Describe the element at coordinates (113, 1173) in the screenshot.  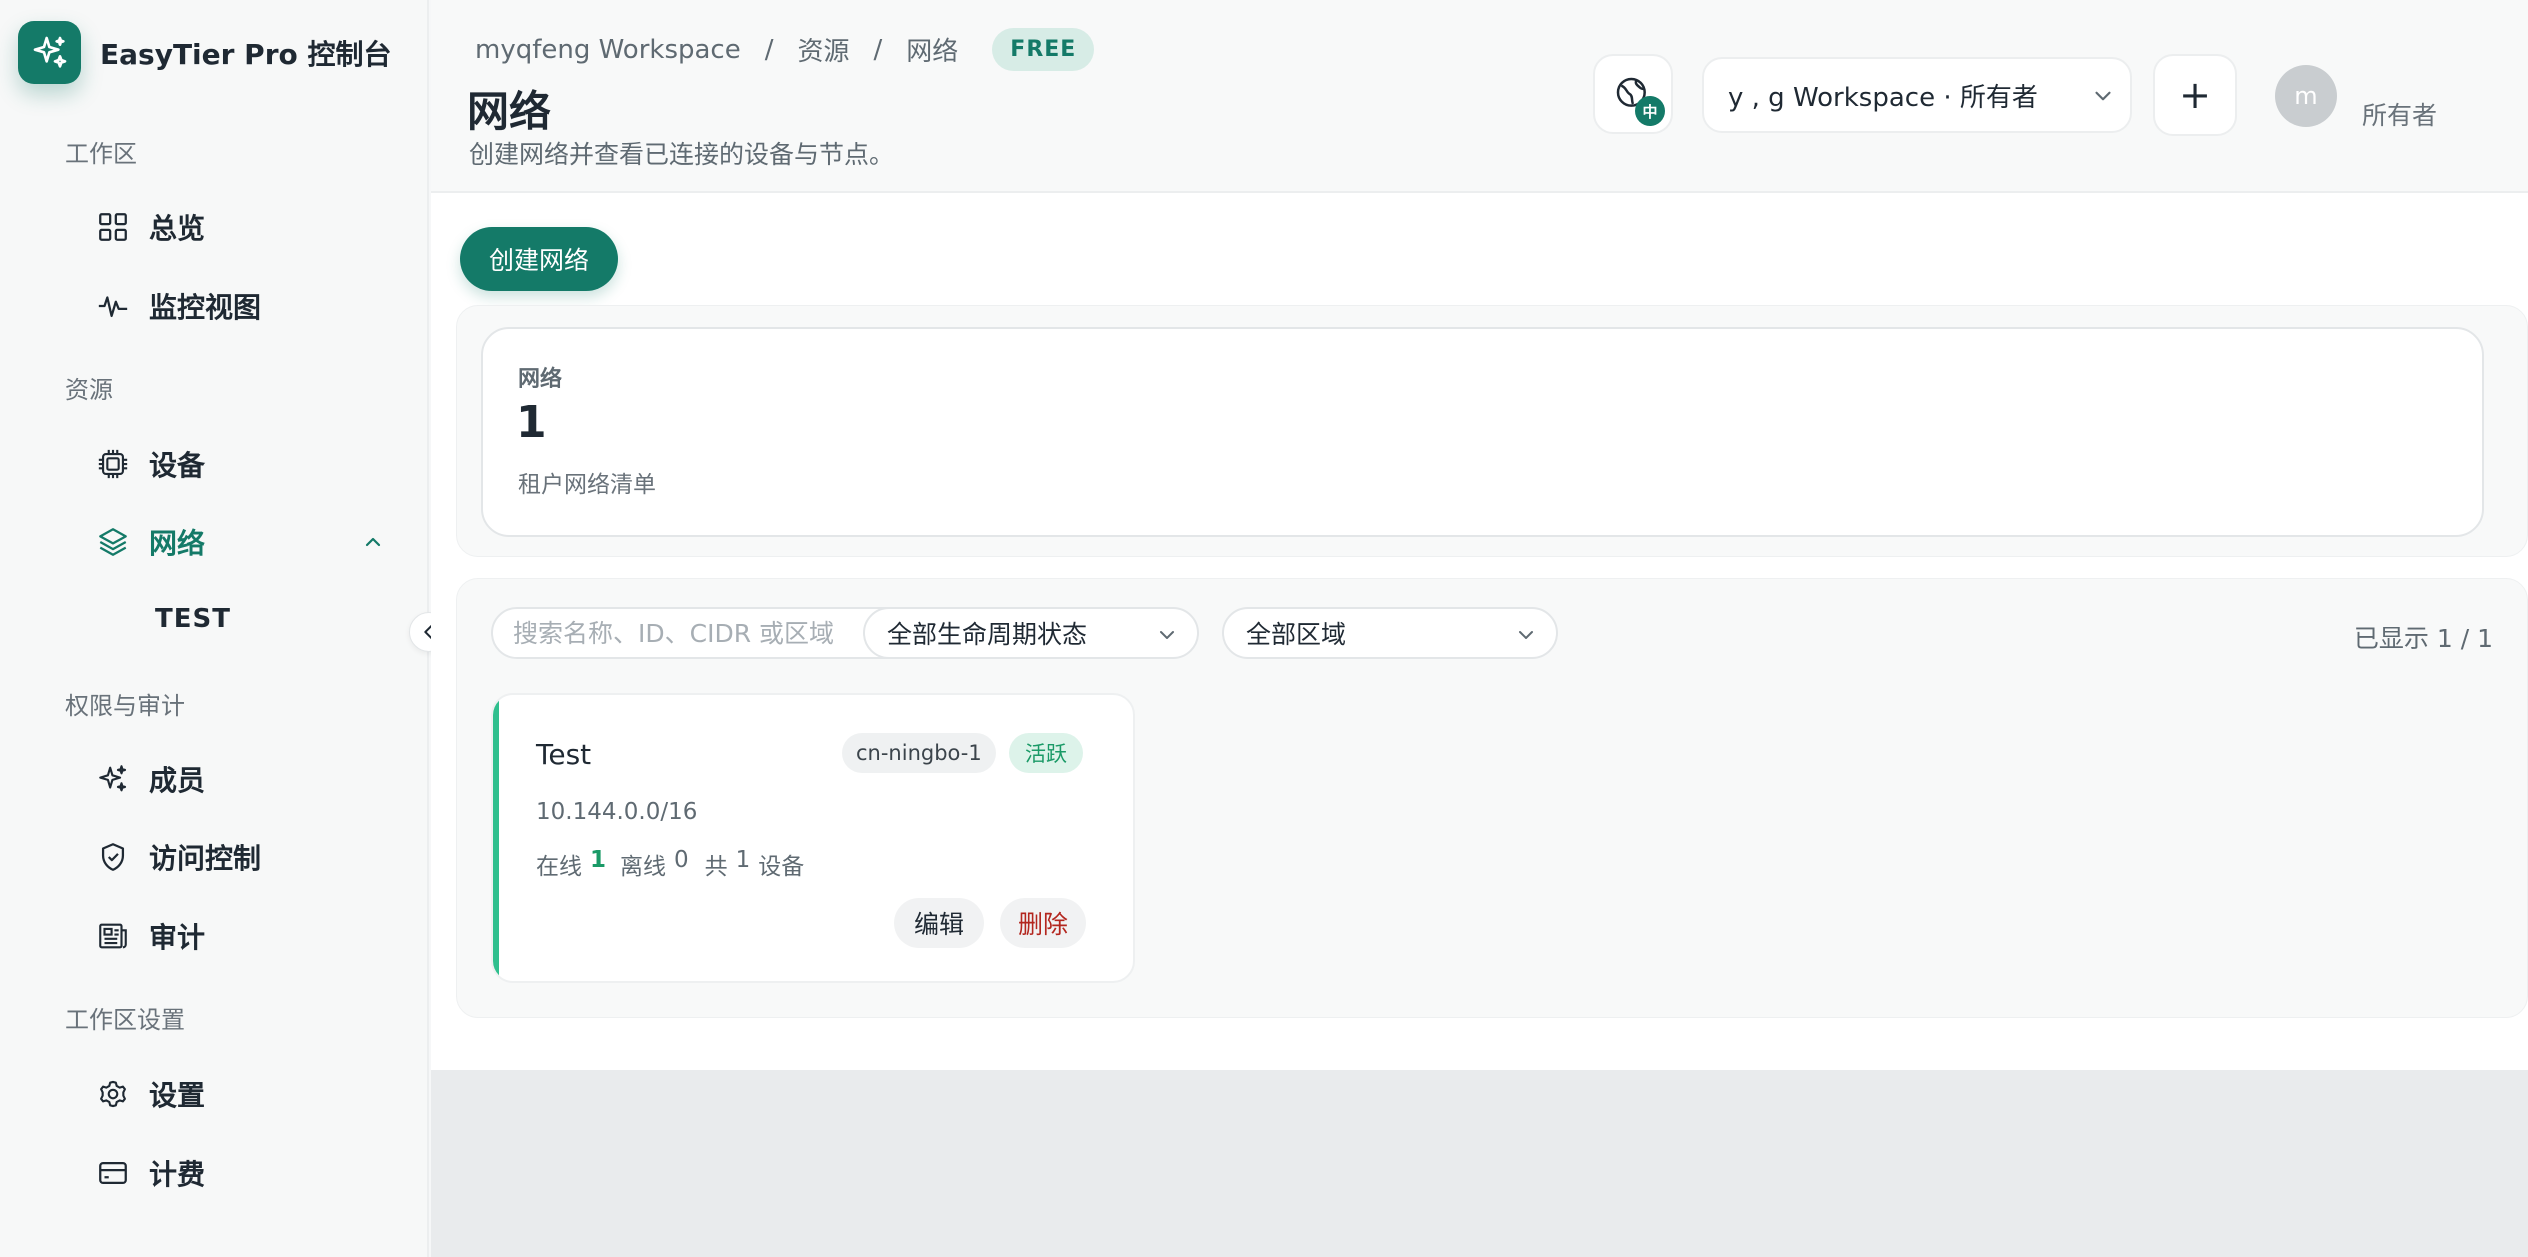
I see `credit-card-icon` at that location.